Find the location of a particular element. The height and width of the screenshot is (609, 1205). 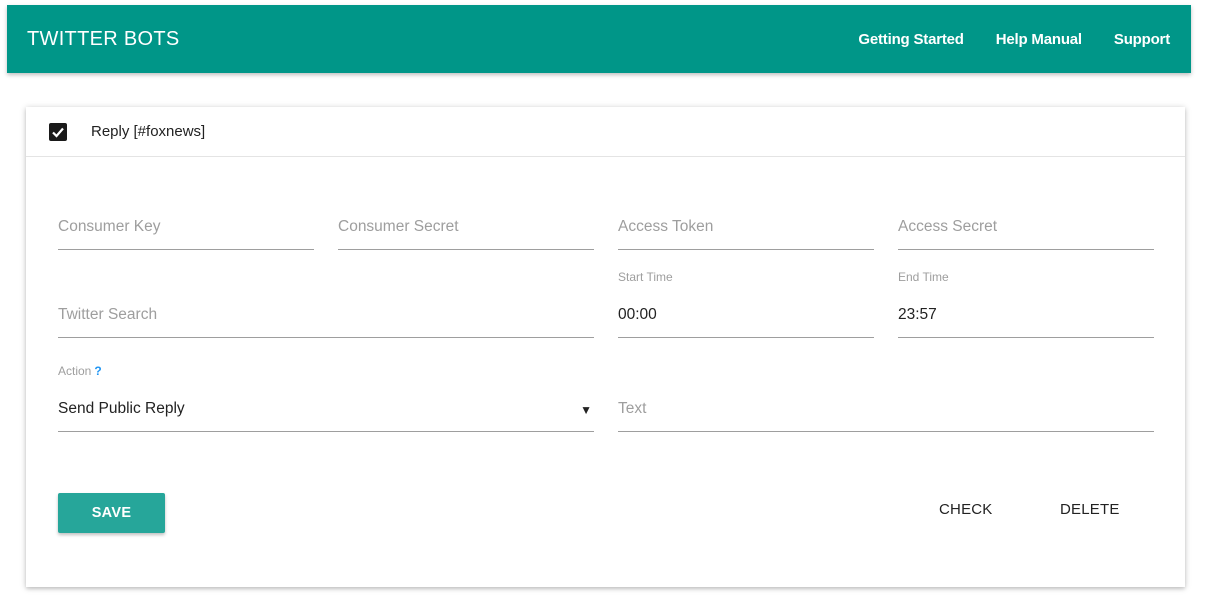

nav-support: Support is located at coordinates (1142, 39).